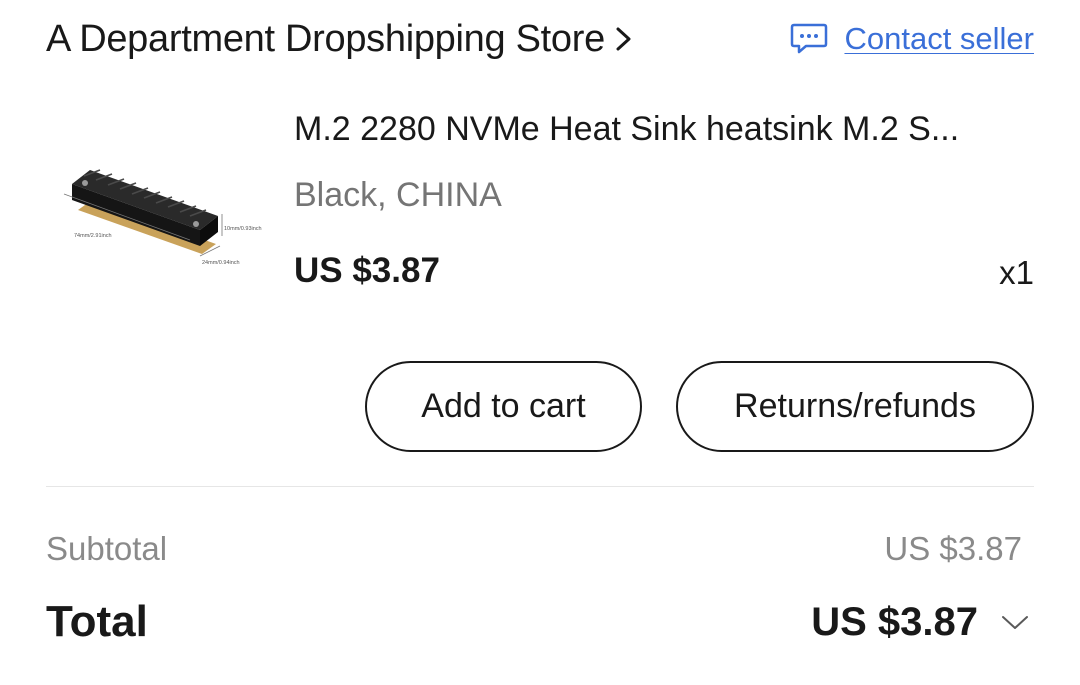 The width and height of the screenshot is (1080, 685). I want to click on contact-seller-link: Contact seller, so click(912, 39).